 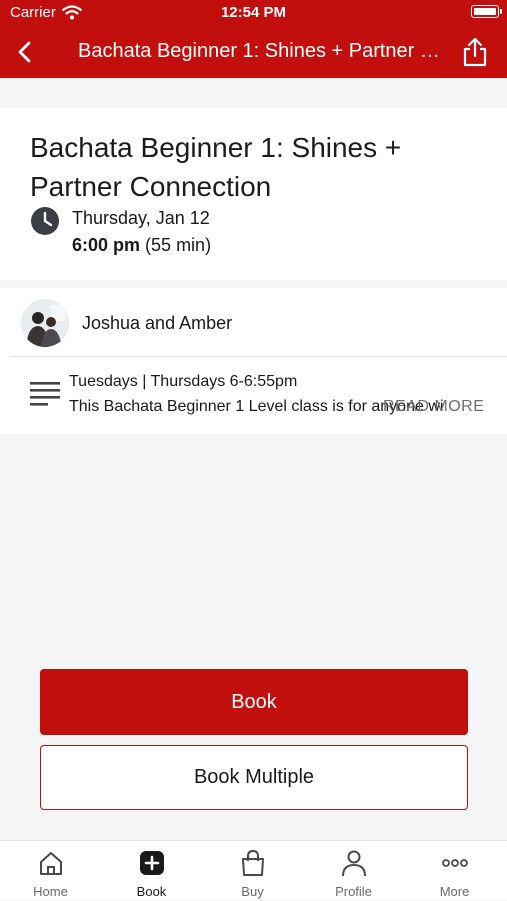 I want to click on plus-square-icon, so click(x=152, y=863).